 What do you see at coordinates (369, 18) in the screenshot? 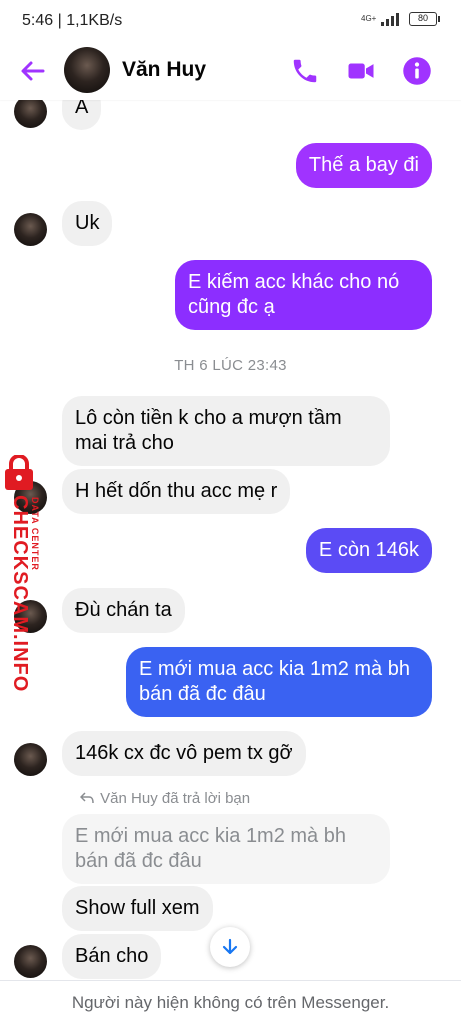
I see `network-type: 4G+` at bounding box center [369, 18].